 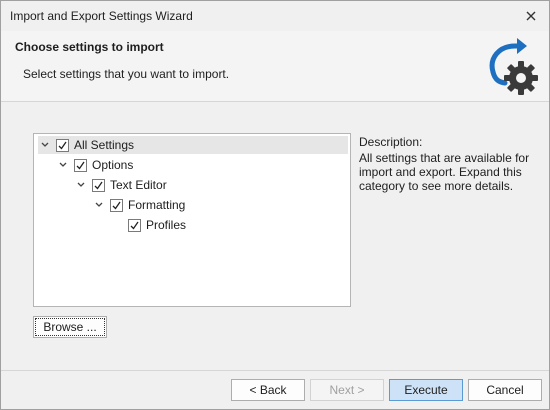 What do you see at coordinates (275, 16) in the screenshot?
I see `title-bar: Import and Export Settings Wizard` at bounding box center [275, 16].